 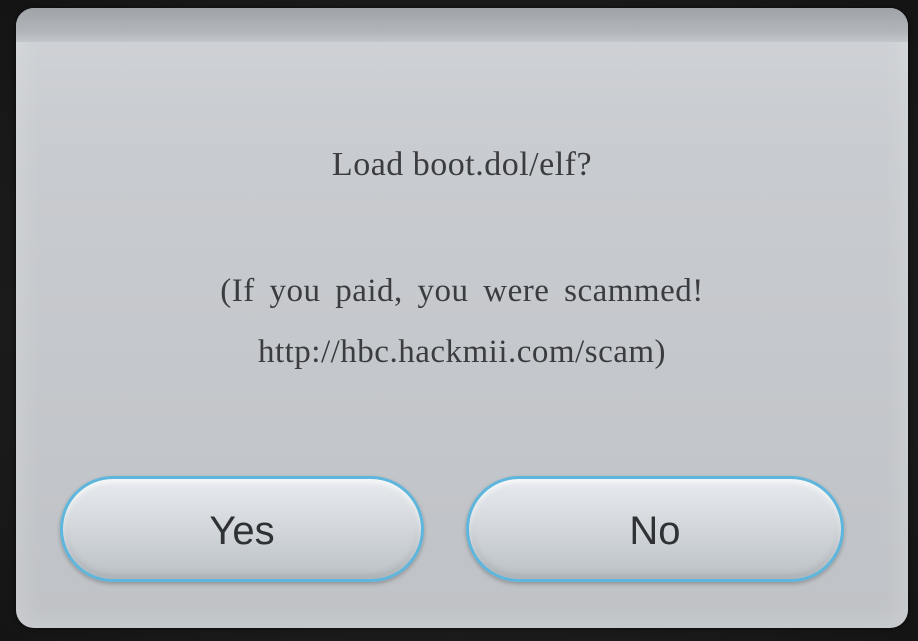 I want to click on dialog-title: Load boot.dol/elf?, so click(x=462, y=164).